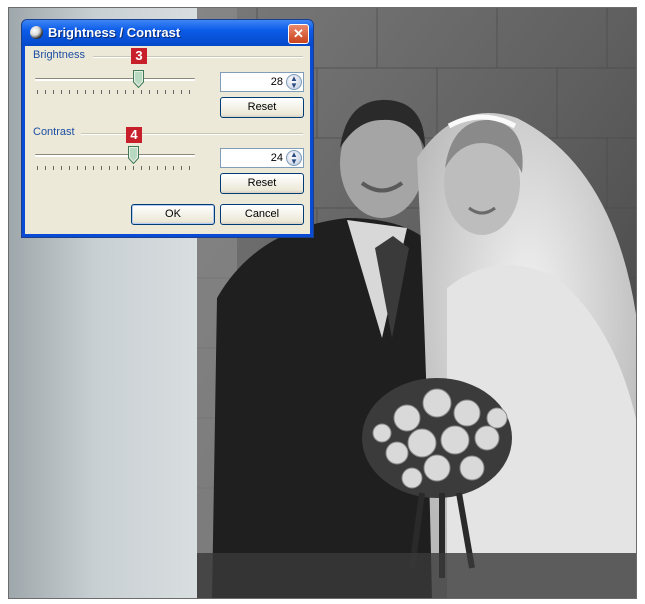 The height and width of the screenshot is (604, 645). What do you see at coordinates (139, 56) in the screenshot?
I see `callout-badge-3: 3` at bounding box center [139, 56].